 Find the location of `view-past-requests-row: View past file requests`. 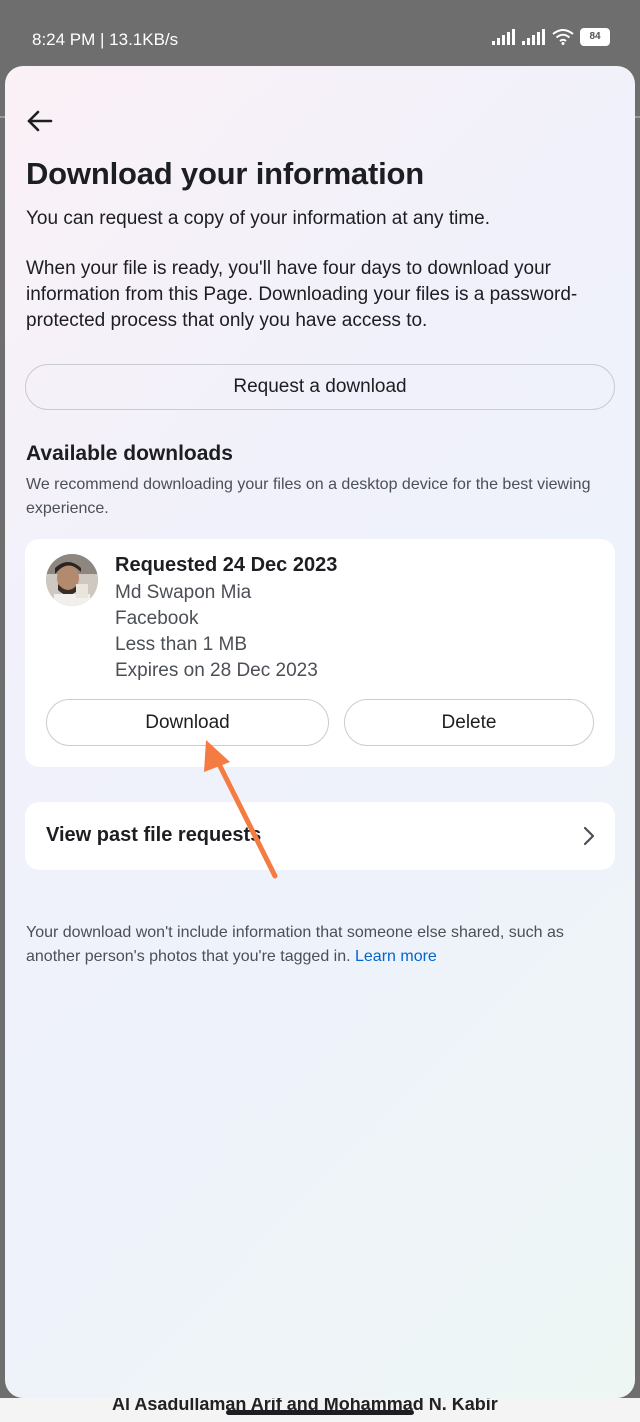

view-past-requests-row: View past file requests is located at coordinates (320, 836).